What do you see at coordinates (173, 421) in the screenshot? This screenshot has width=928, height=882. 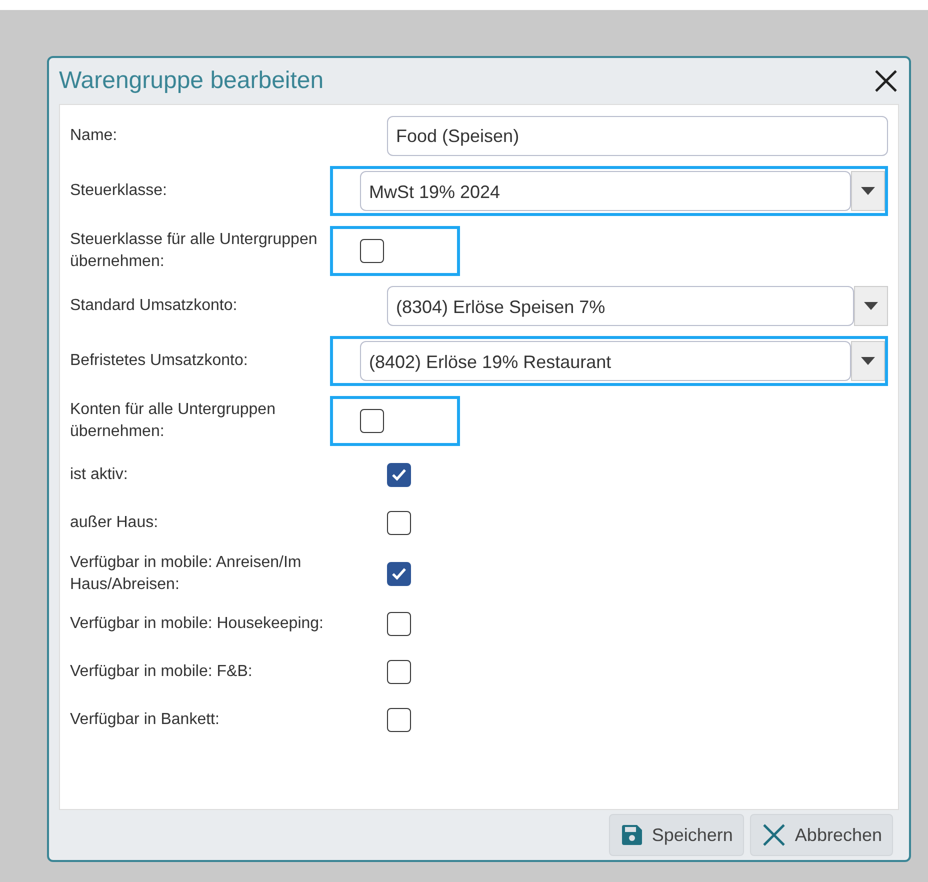 I see `field-label: Konten für alle Untergruppen übernehmen:` at bounding box center [173, 421].